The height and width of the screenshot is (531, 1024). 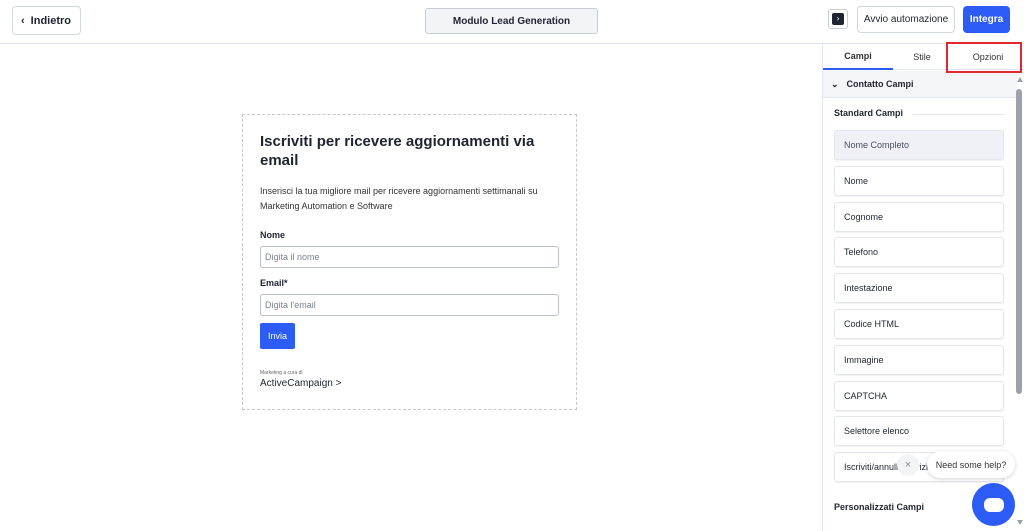 What do you see at coordinates (277, 336) in the screenshot?
I see `submit-button: Invia` at bounding box center [277, 336].